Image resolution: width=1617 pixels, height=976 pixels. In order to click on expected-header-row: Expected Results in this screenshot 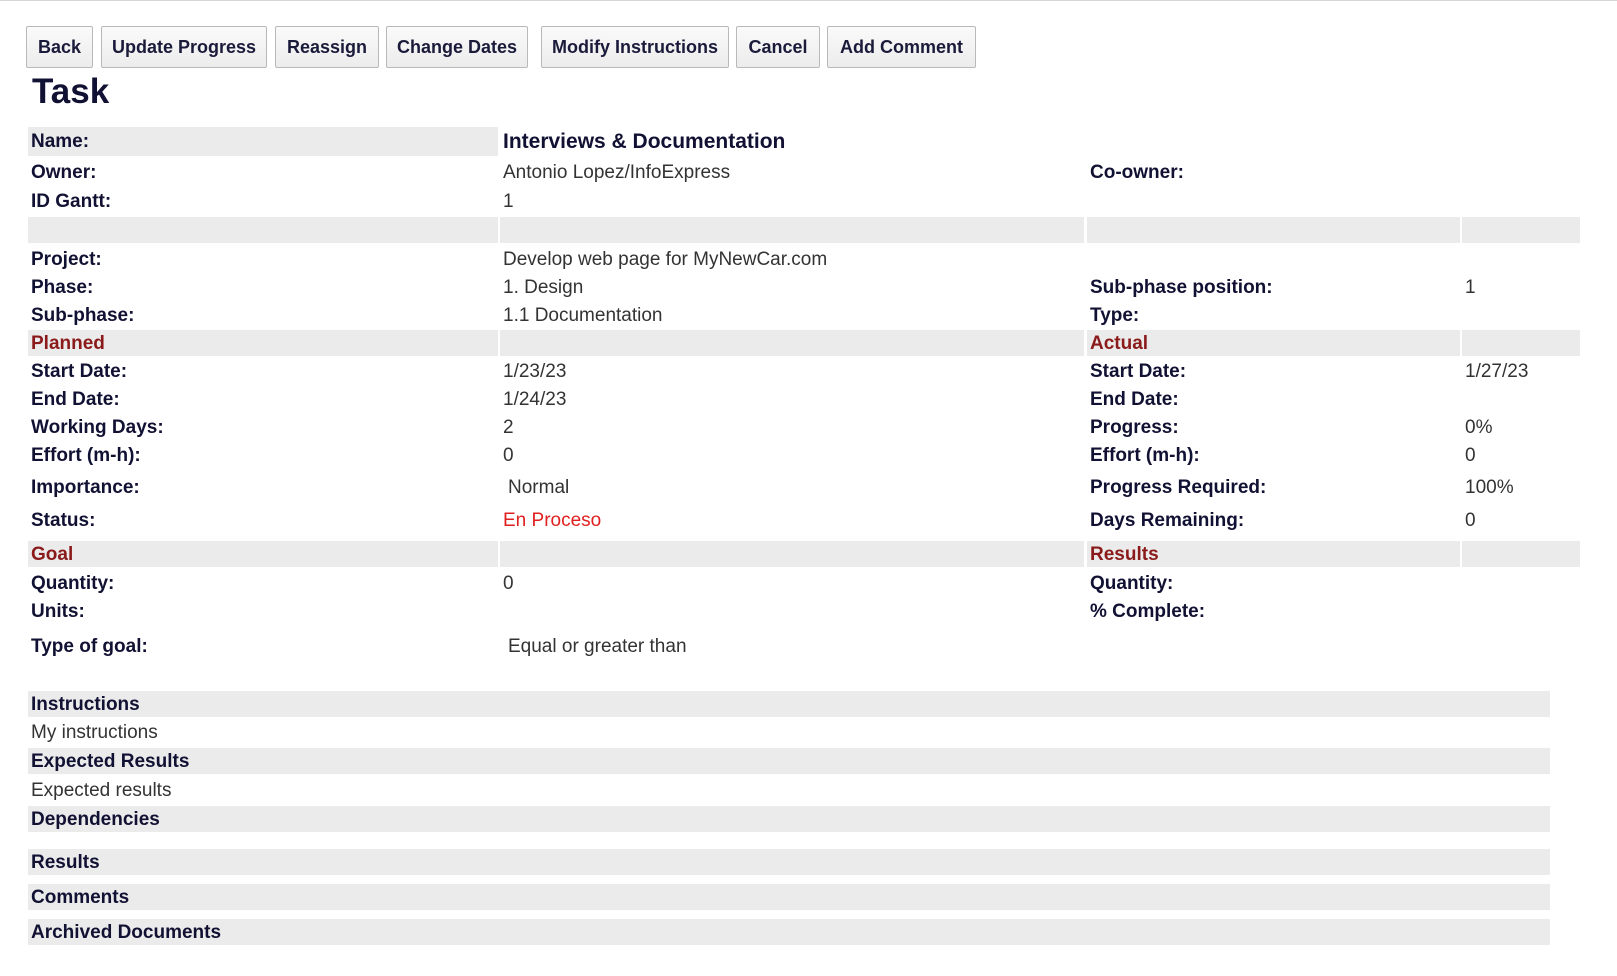, I will do `click(789, 761)`.